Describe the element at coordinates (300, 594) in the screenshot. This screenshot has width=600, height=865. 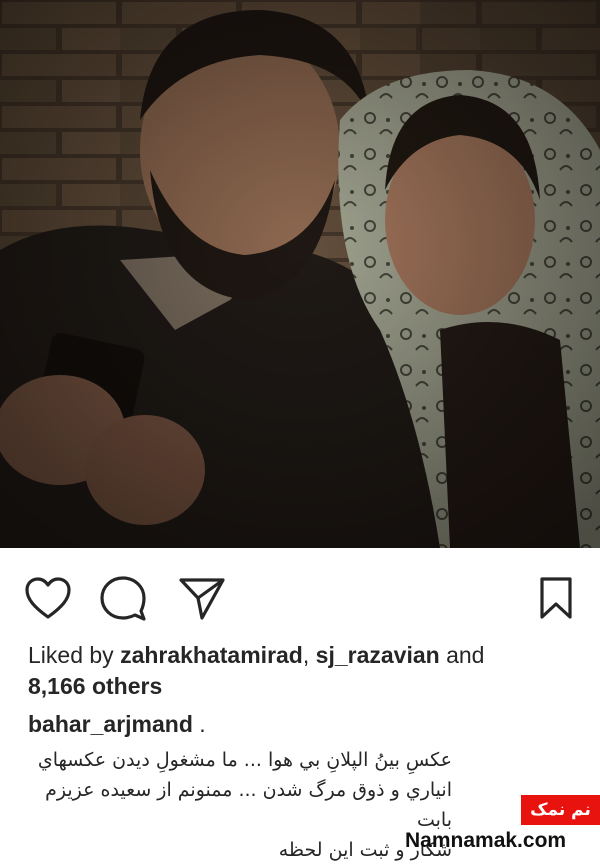
I see `post-action-bar` at that location.